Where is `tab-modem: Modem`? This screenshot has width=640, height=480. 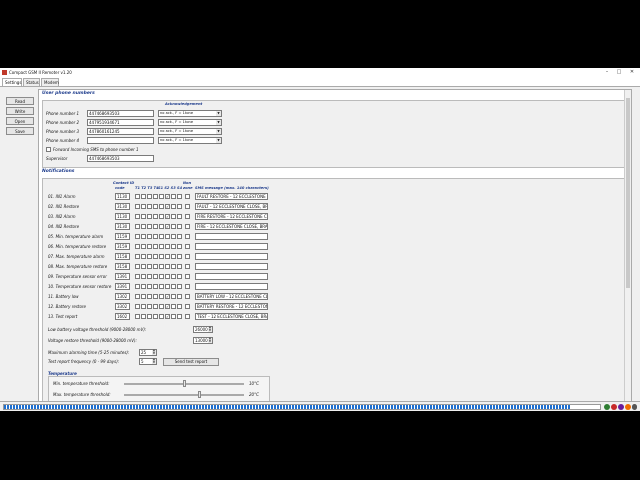 tab-modem: Modem is located at coordinates (50, 82).